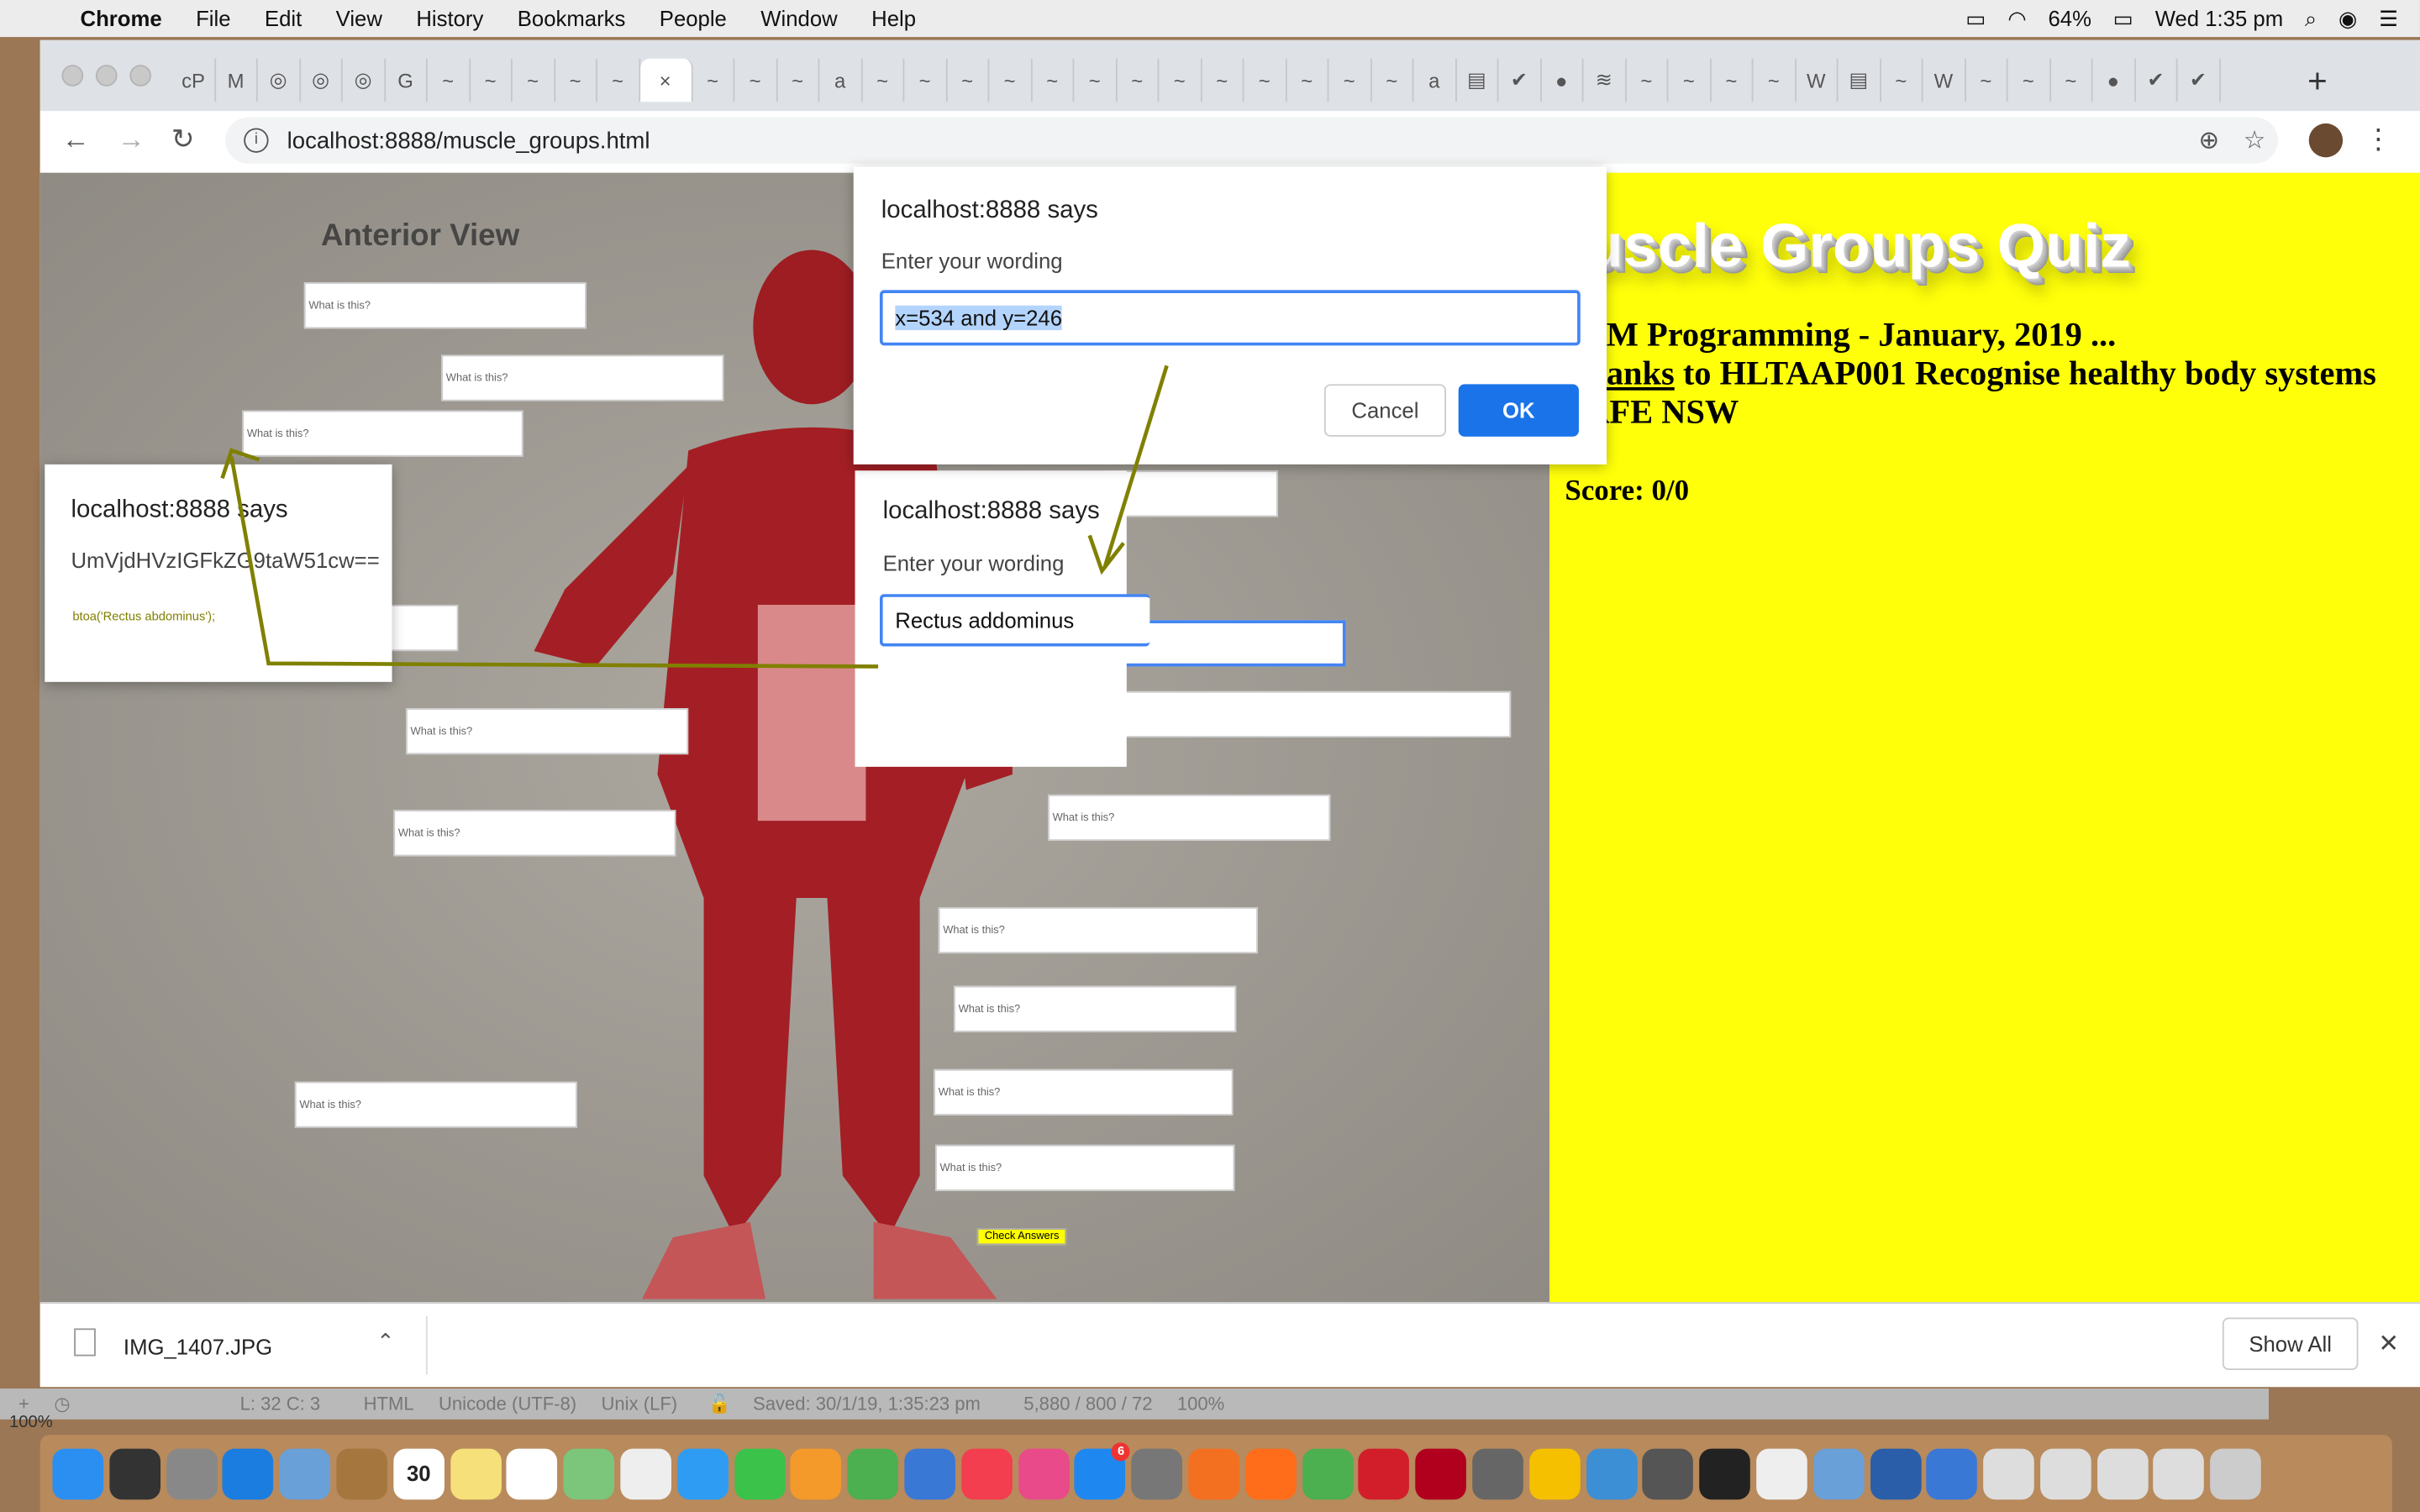 Image resolution: width=2420 pixels, height=1512 pixels. What do you see at coordinates (2209, 140) in the screenshot?
I see `zoom-icon: ⊕` at bounding box center [2209, 140].